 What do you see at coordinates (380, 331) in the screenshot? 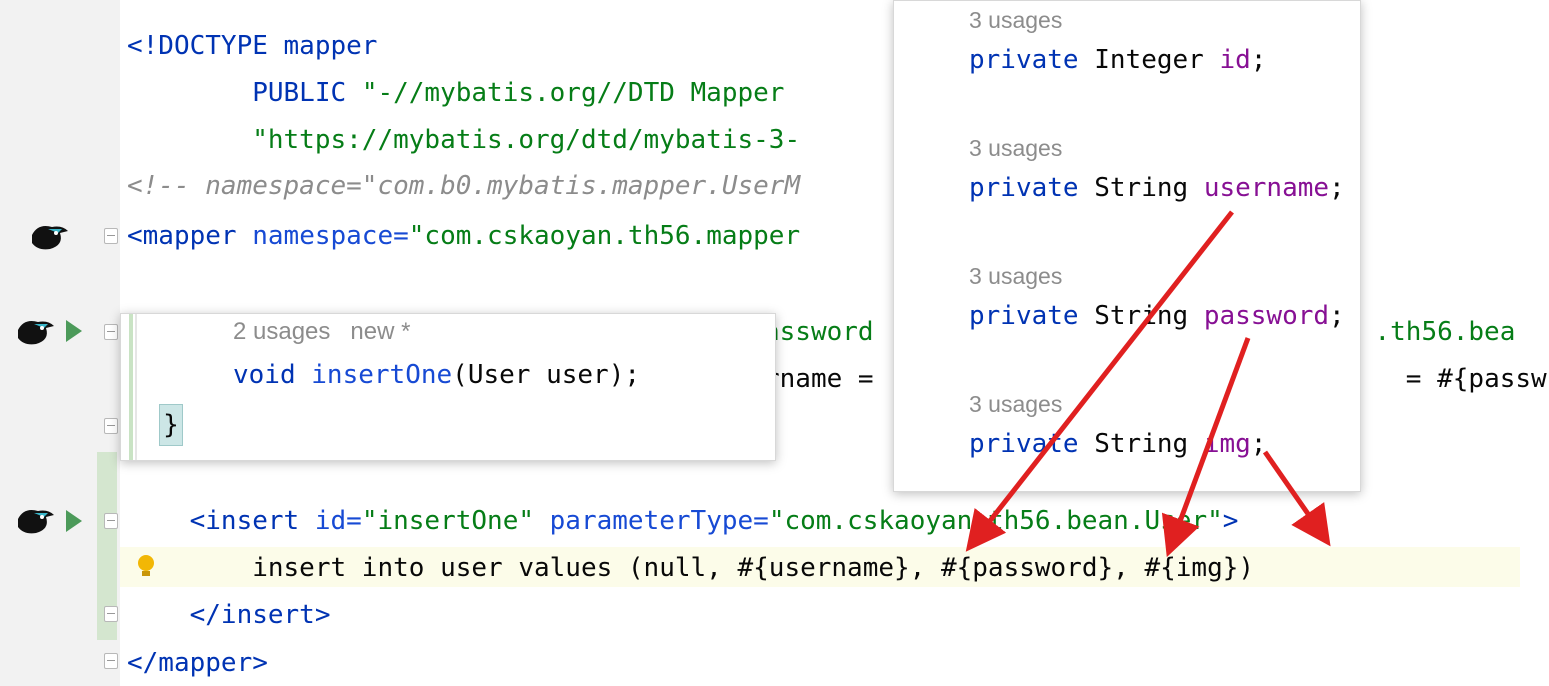
I see `author-hint: new *` at bounding box center [380, 331].